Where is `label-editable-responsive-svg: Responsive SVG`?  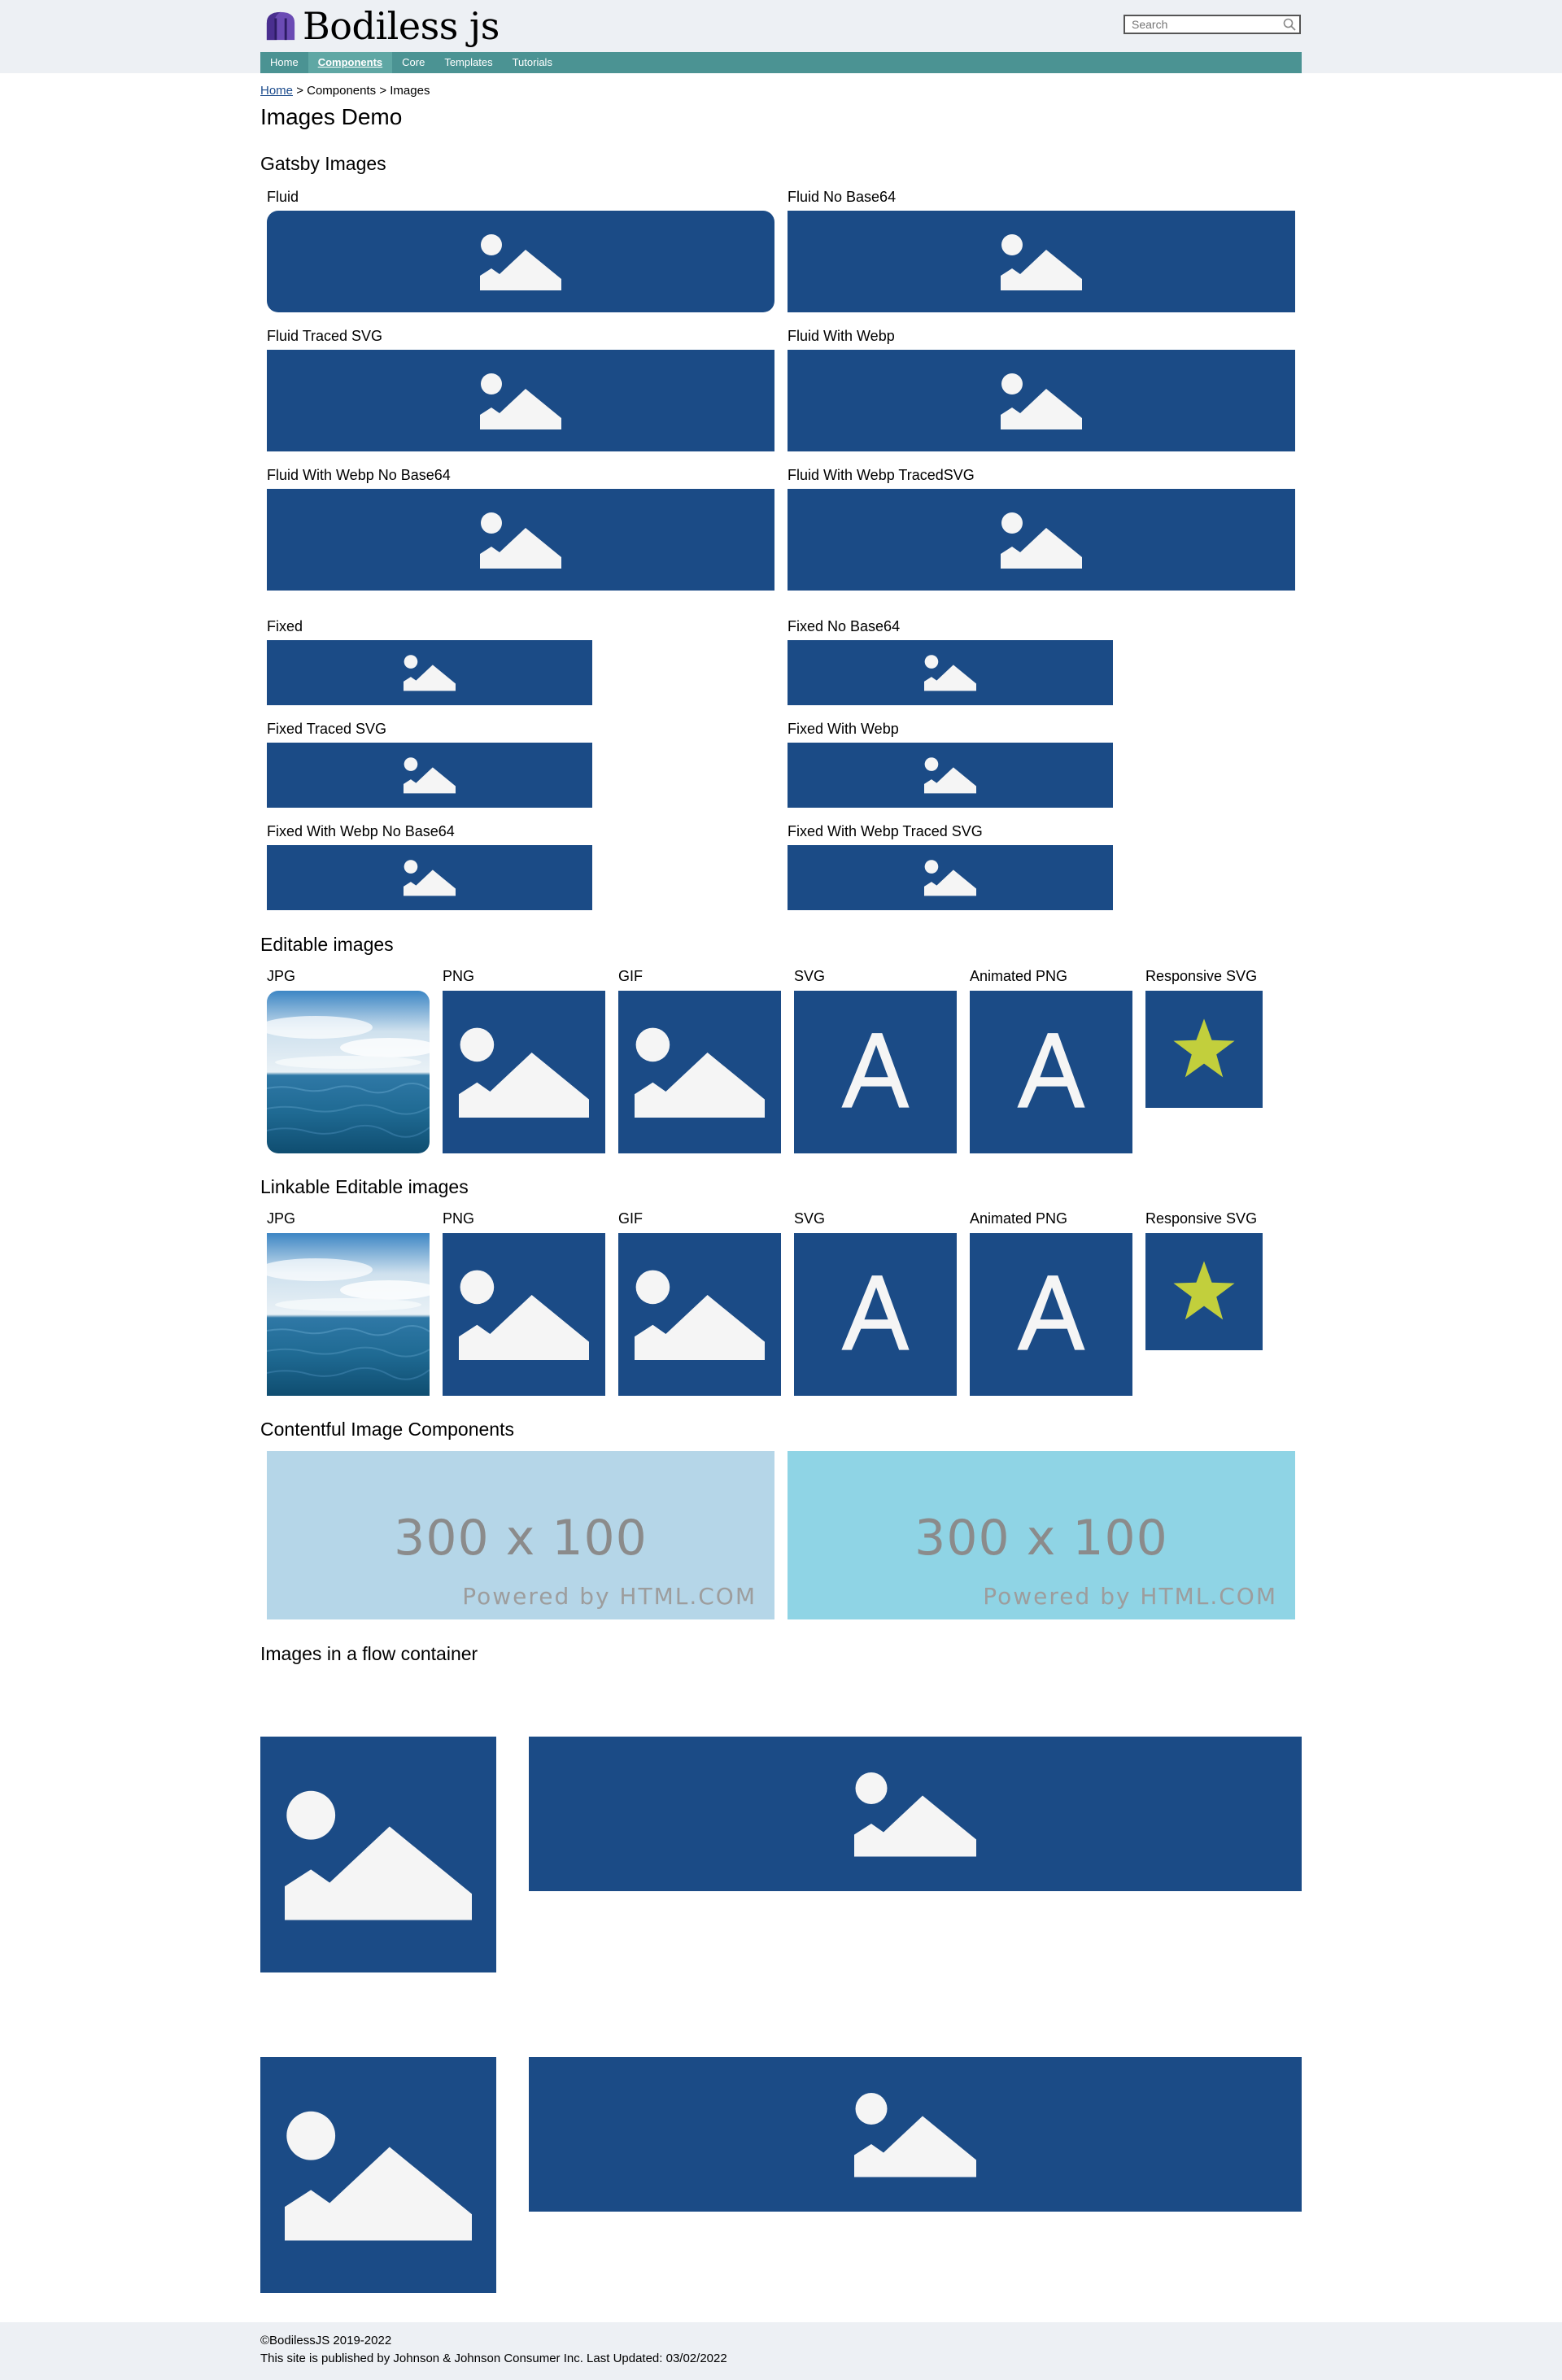
label-editable-responsive-svg: Responsive SVG is located at coordinates (1201, 976).